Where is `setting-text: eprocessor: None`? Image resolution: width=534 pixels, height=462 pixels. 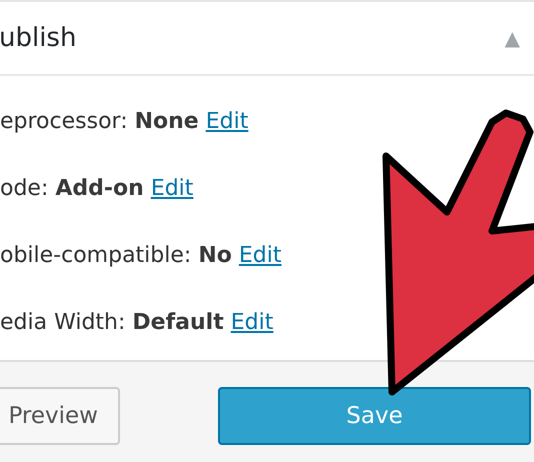 setting-text: eprocessor: None is located at coordinates (99, 122).